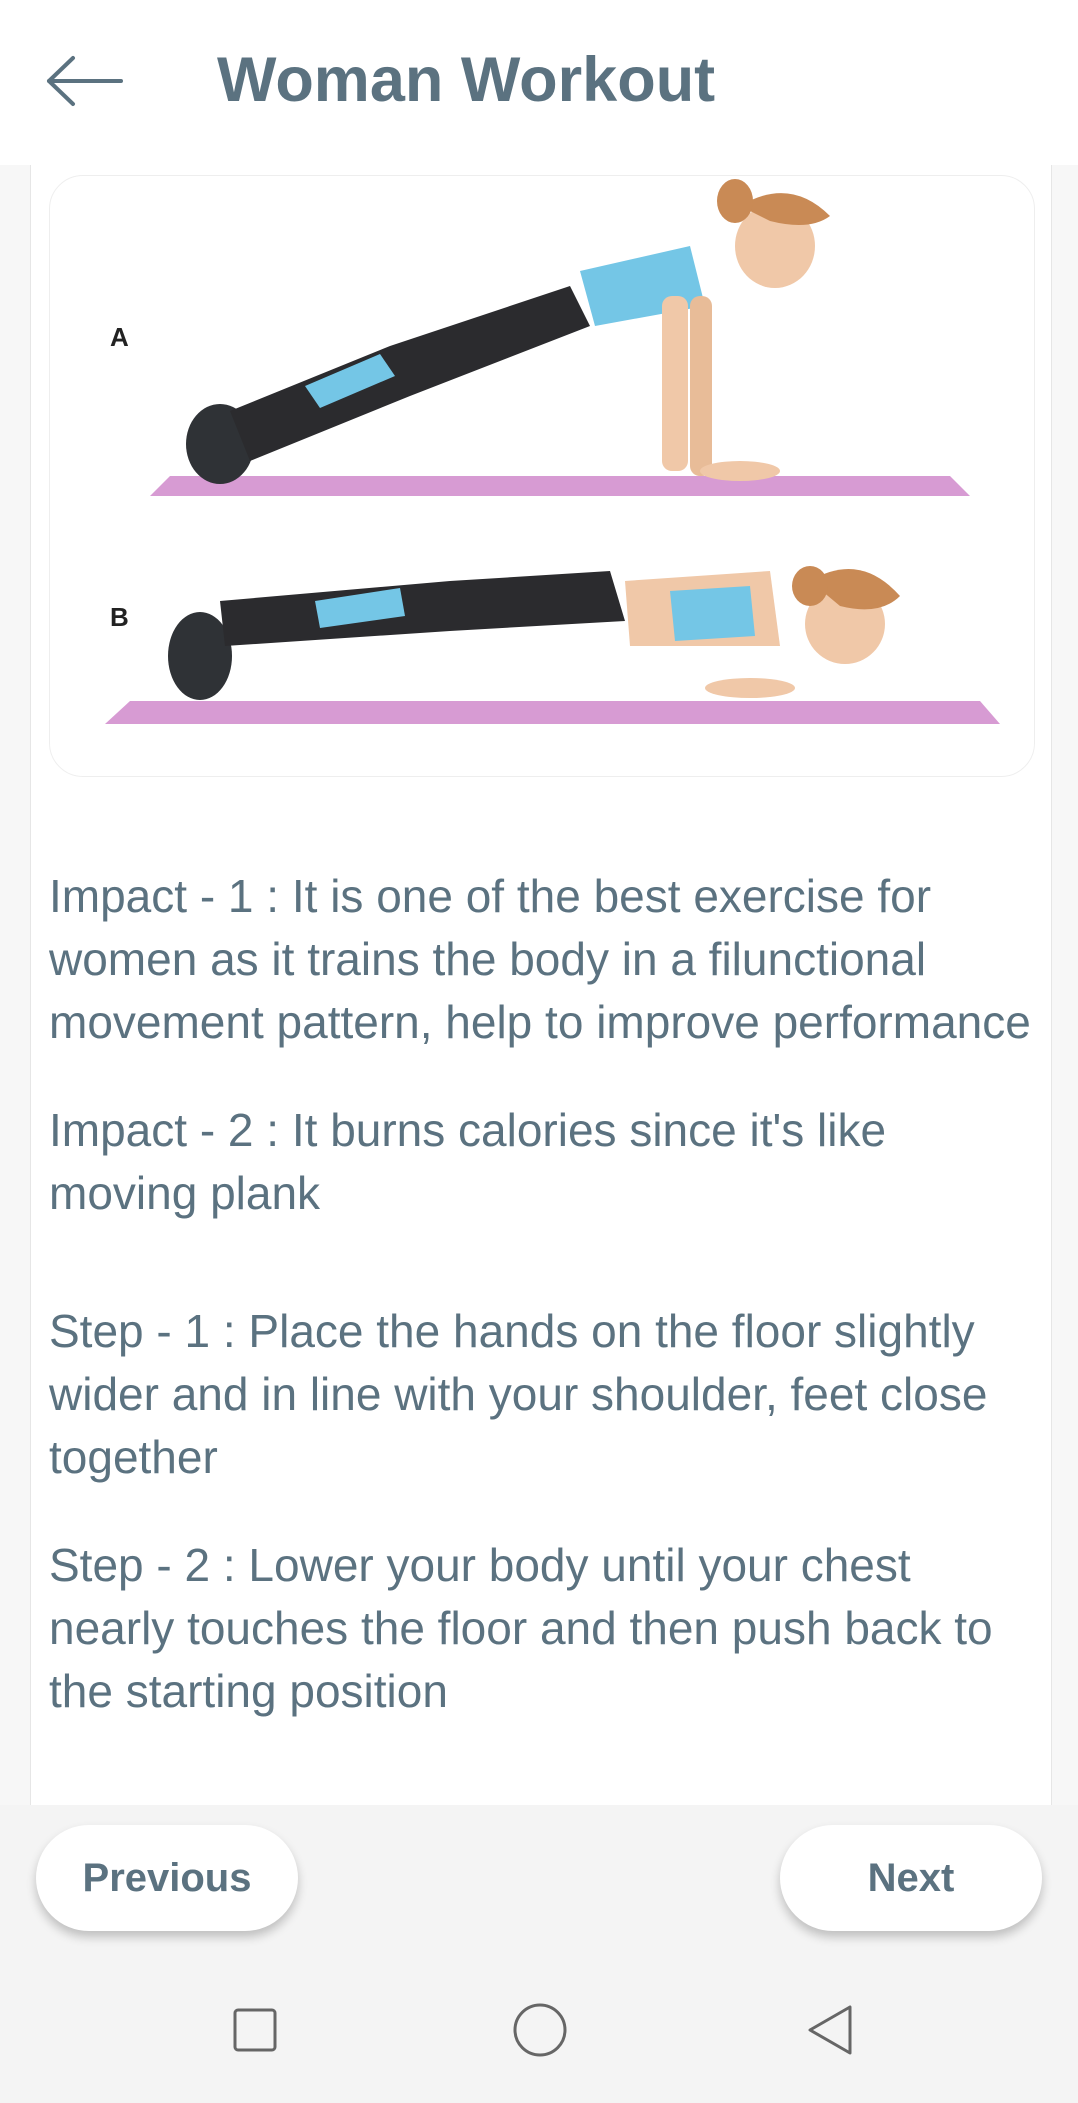 The width and height of the screenshot is (1078, 2103). I want to click on triangle-back-icon, so click(830, 2030).